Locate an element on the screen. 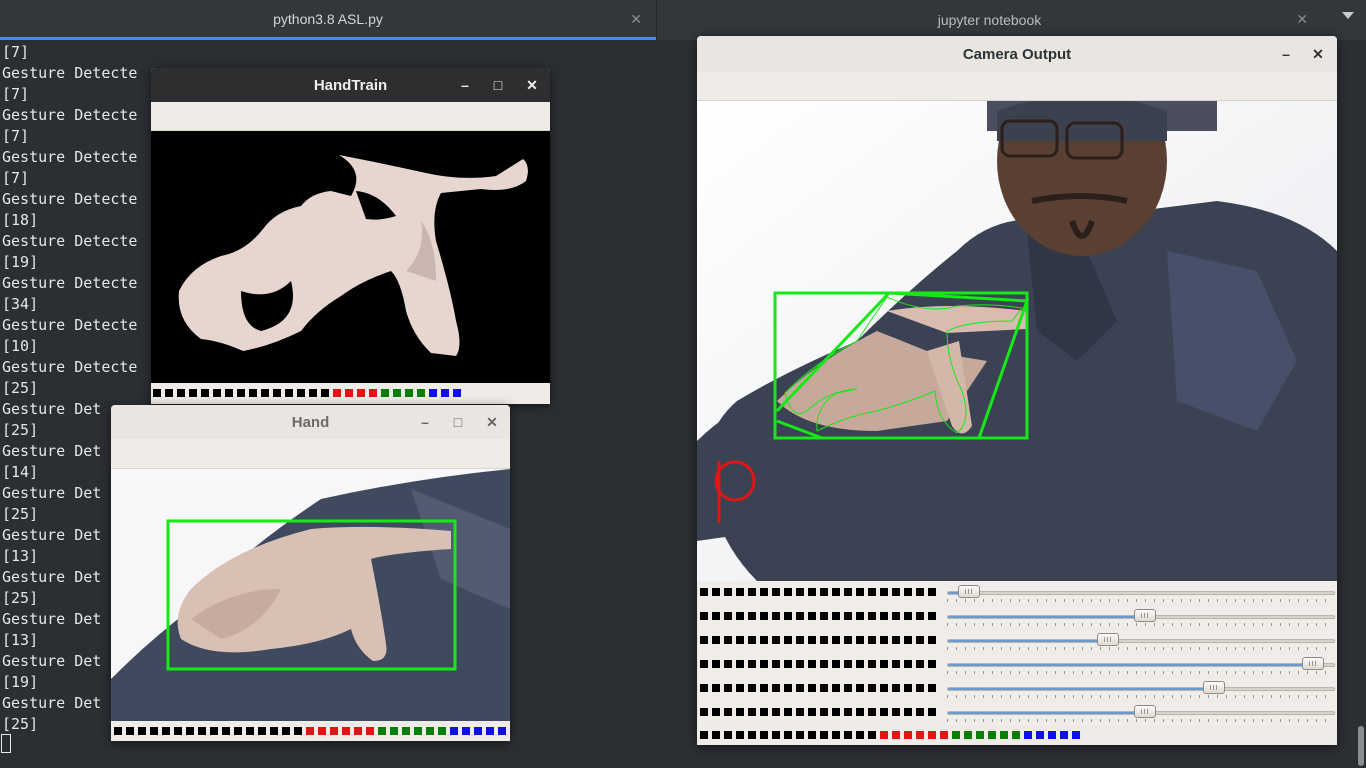 The height and width of the screenshot is (768, 1366). terminal-line: [14] is located at coordinates (20, 472).